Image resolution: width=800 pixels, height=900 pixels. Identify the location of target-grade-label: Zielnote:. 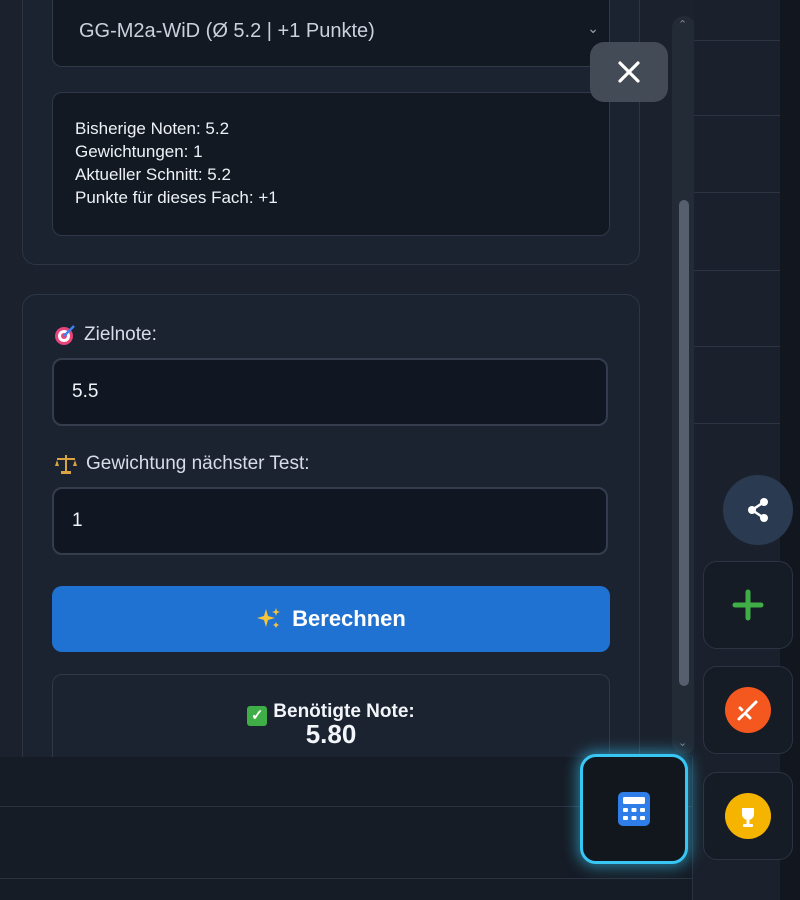
(105, 335).